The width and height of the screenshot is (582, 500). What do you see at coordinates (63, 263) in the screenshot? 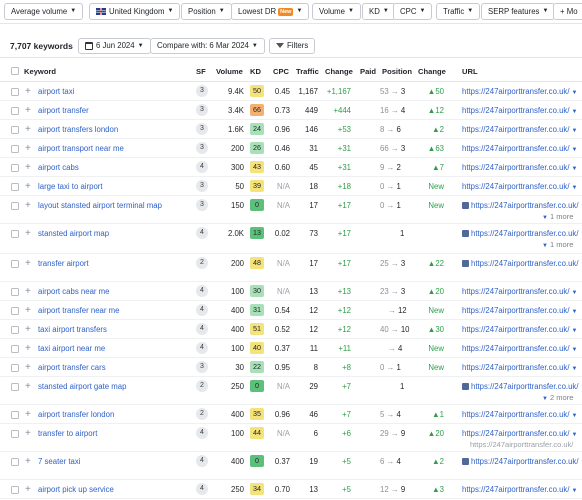
I see `keyword-link: transfer airport` at bounding box center [63, 263].